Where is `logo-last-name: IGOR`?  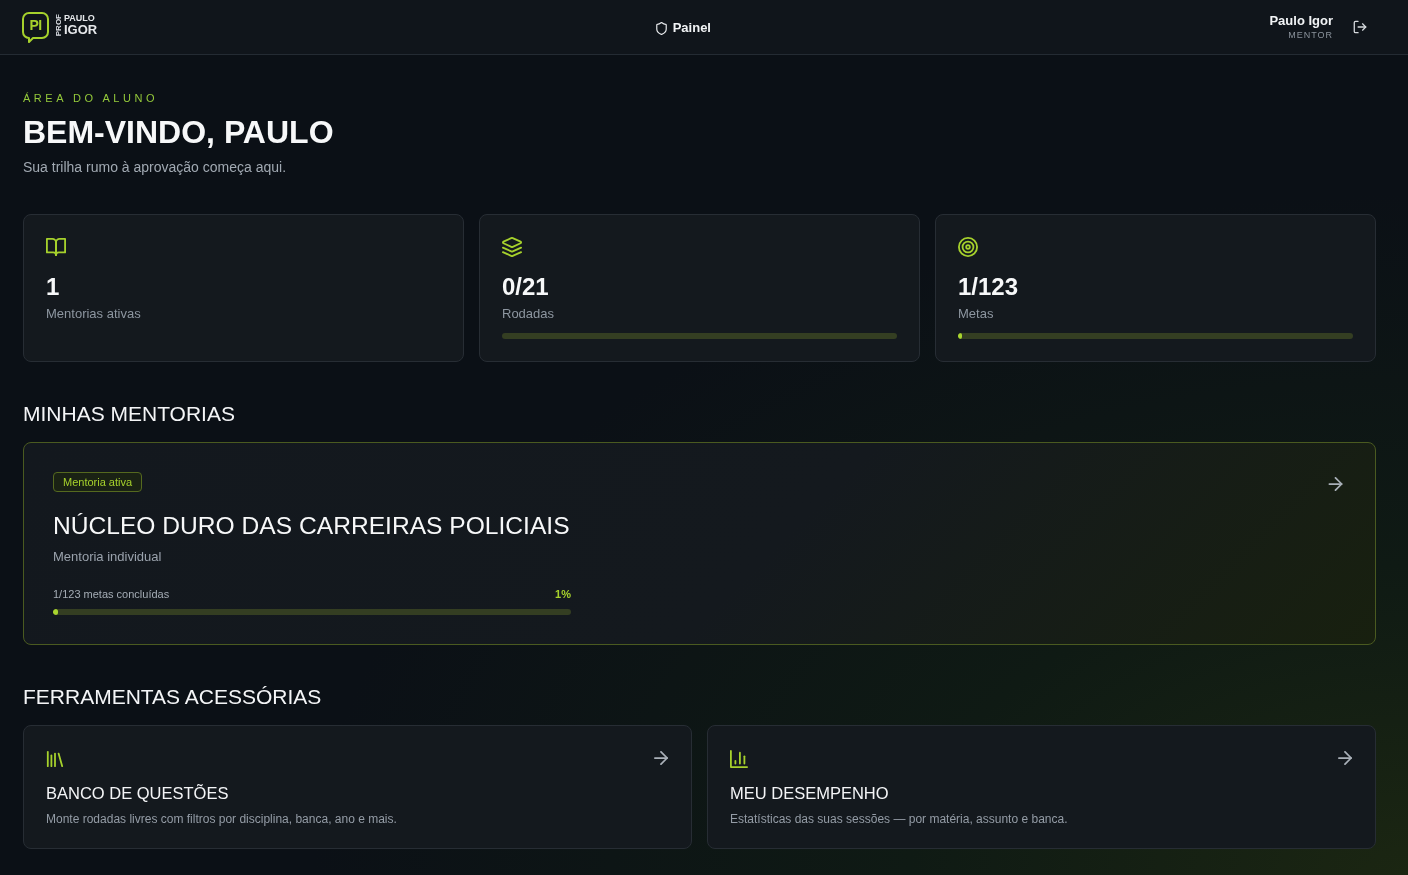
logo-last-name: IGOR is located at coordinates (81, 30).